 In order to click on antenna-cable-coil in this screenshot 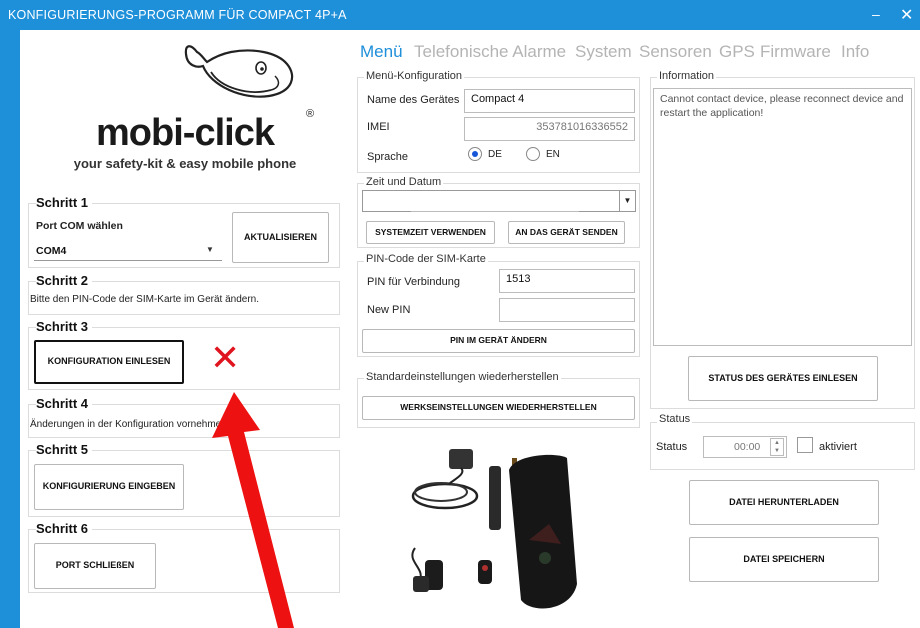, I will do `click(445, 496)`.